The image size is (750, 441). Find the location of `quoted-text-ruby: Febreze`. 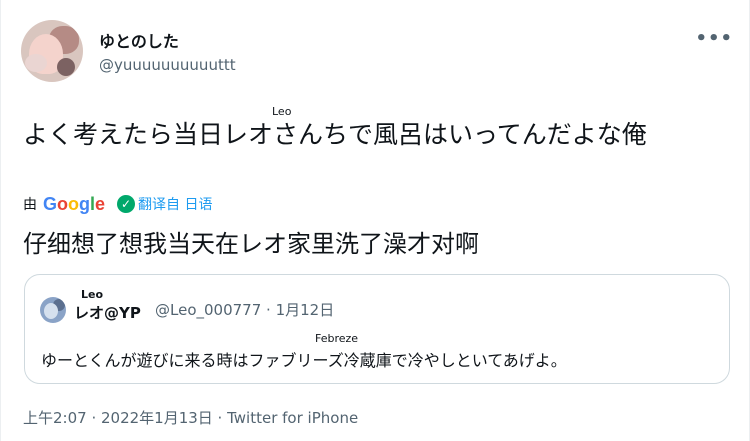

quoted-text-ruby: Febreze is located at coordinates (337, 338).